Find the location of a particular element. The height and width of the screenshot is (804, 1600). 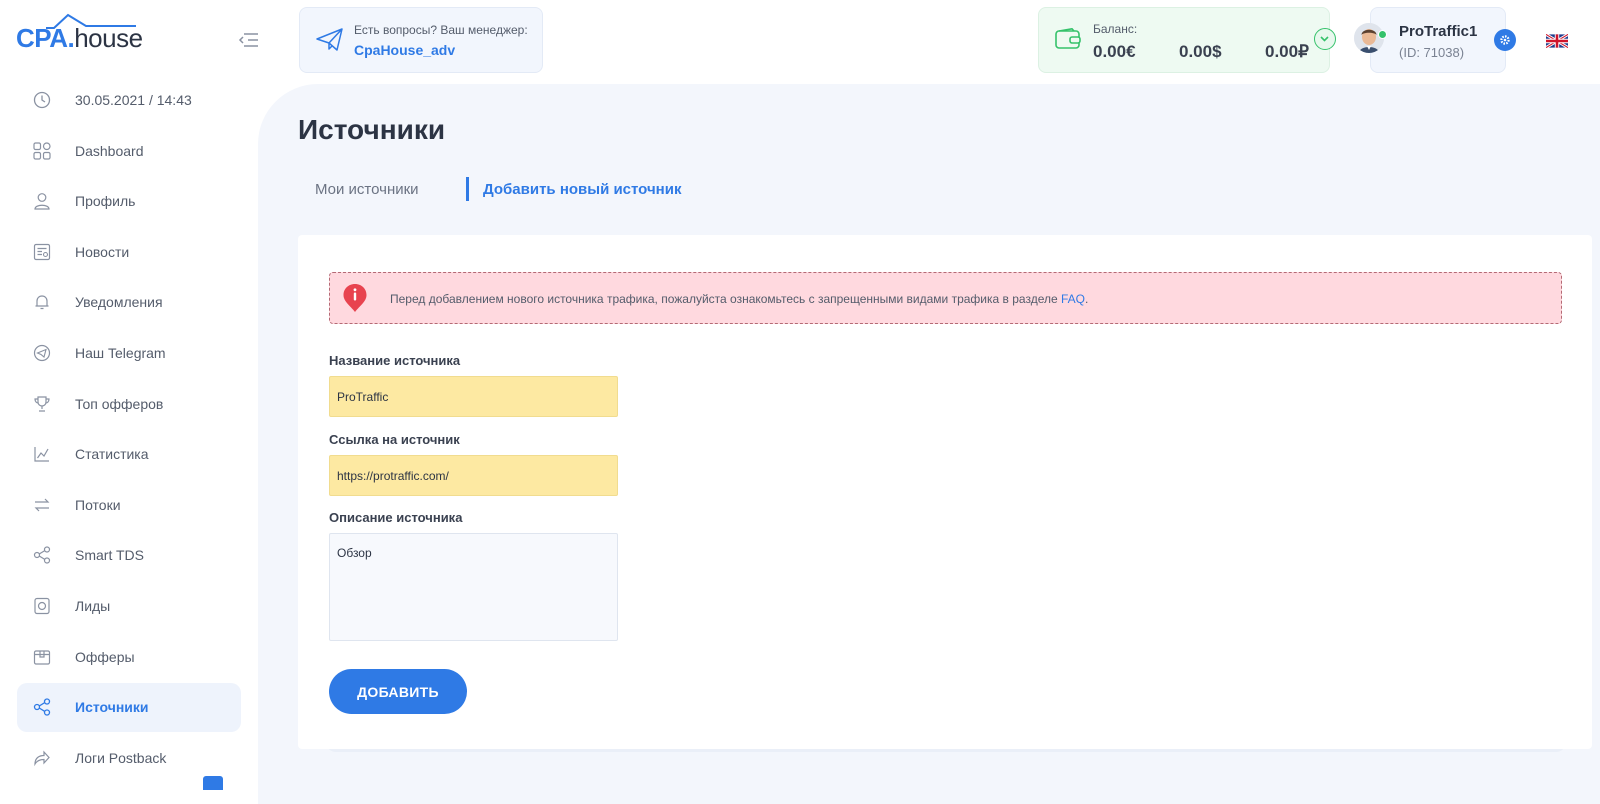

grid-icon is located at coordinates (42, 150).